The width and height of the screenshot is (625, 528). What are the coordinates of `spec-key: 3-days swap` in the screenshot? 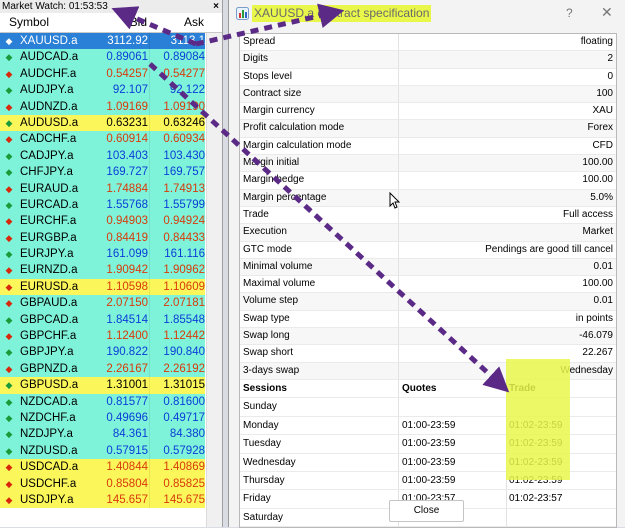 It's located at (271, 370).